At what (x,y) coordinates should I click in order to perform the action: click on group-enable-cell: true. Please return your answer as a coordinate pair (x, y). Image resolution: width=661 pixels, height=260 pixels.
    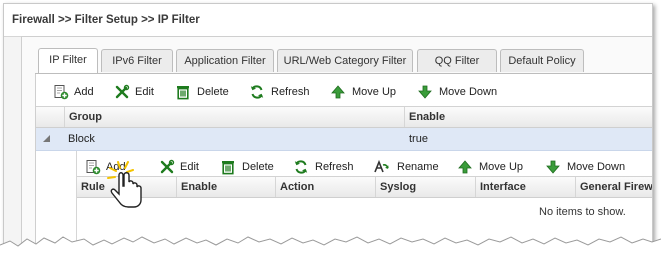
    Looking at the image, I should click on (418, 139).